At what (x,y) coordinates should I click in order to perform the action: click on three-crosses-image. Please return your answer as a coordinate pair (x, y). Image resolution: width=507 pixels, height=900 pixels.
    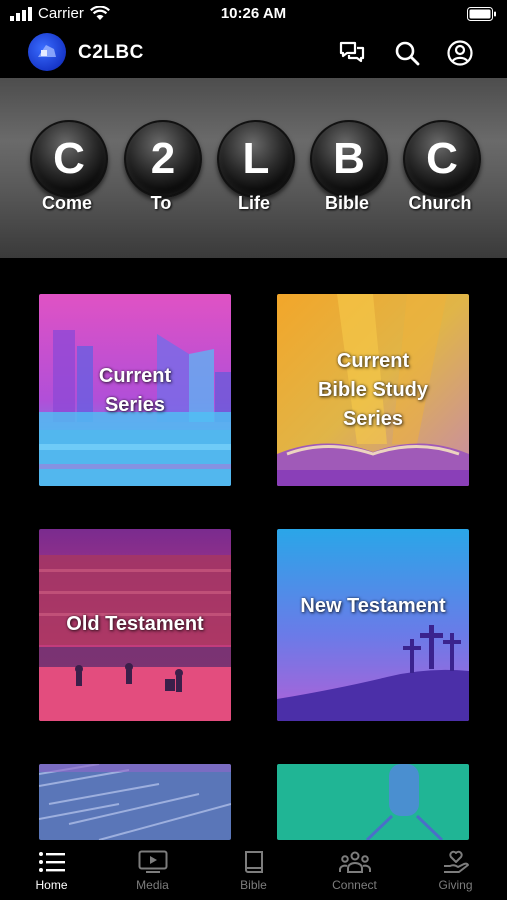
    Looking at the image, I should click on (373, 625).